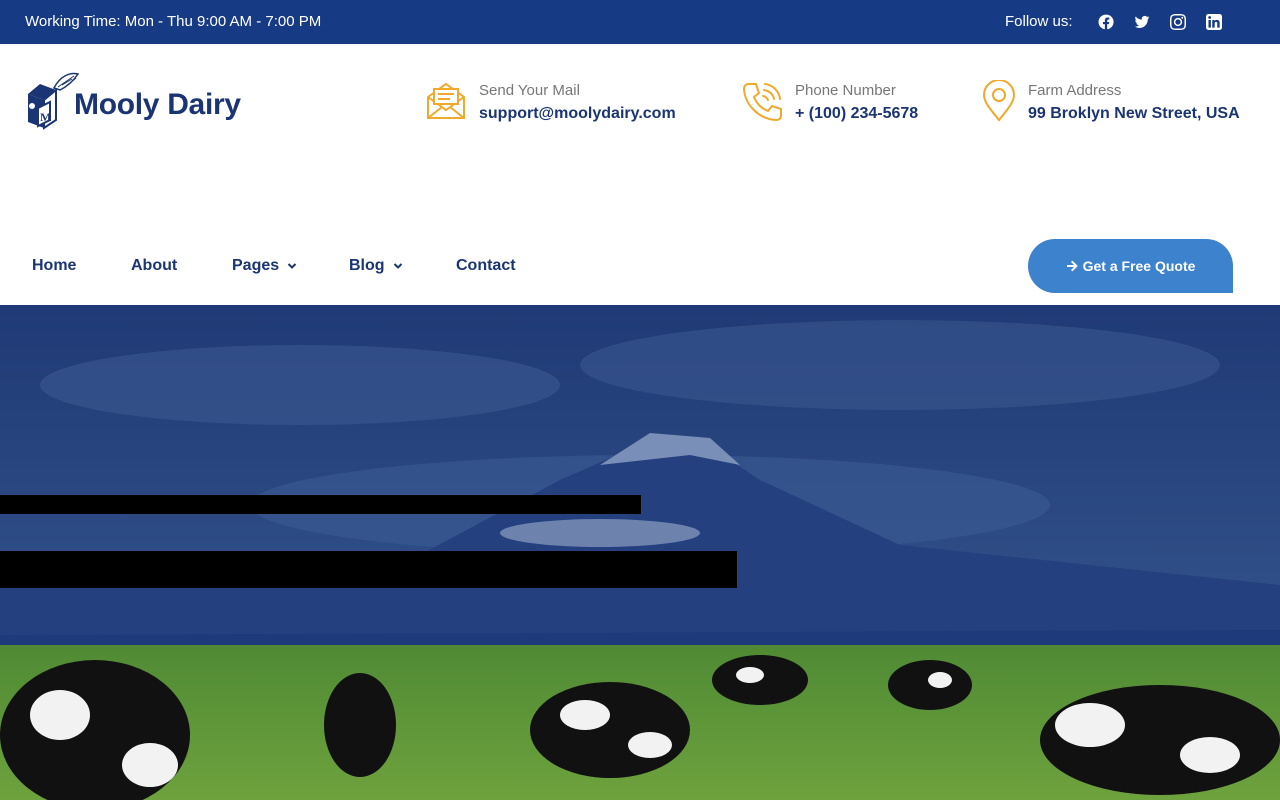 The width and height of the screenshot is (1280, 800). What do you see at coordinates (367, 265) in the screenshot?
I see `nav-blog-label: Blog` at bounding box center [367, 265].